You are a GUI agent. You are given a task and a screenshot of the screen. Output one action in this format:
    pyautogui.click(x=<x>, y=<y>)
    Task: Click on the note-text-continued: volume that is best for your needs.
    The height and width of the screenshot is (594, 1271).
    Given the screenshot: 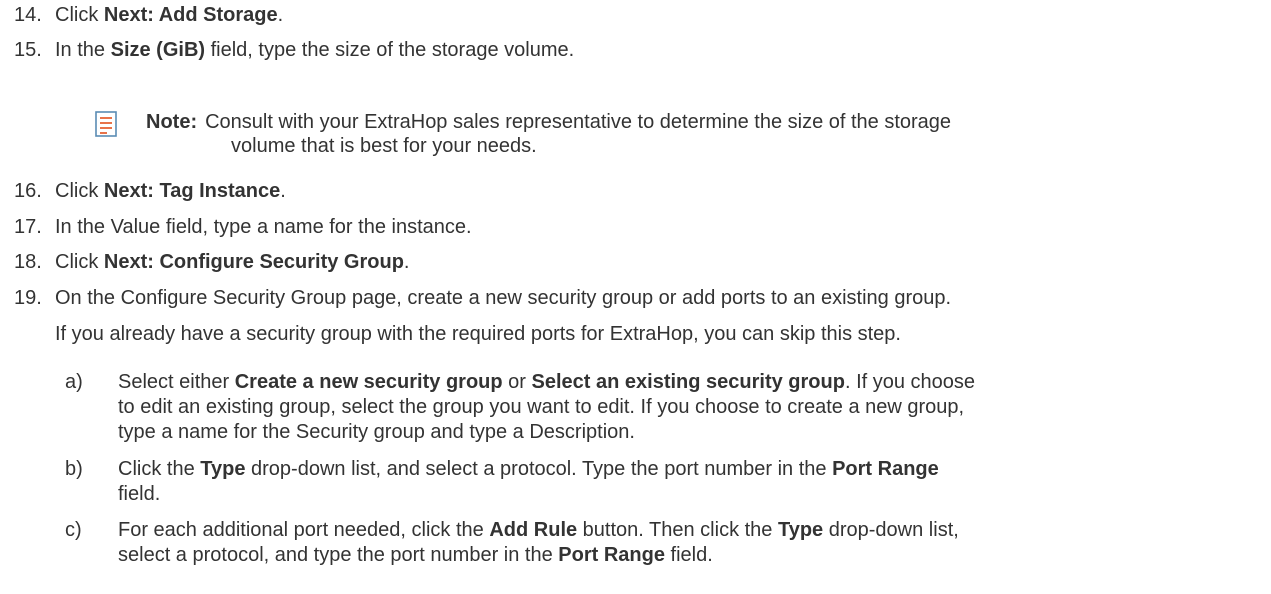 What is the action you would take?
    pyautogui.click(x=384, y=146)
    